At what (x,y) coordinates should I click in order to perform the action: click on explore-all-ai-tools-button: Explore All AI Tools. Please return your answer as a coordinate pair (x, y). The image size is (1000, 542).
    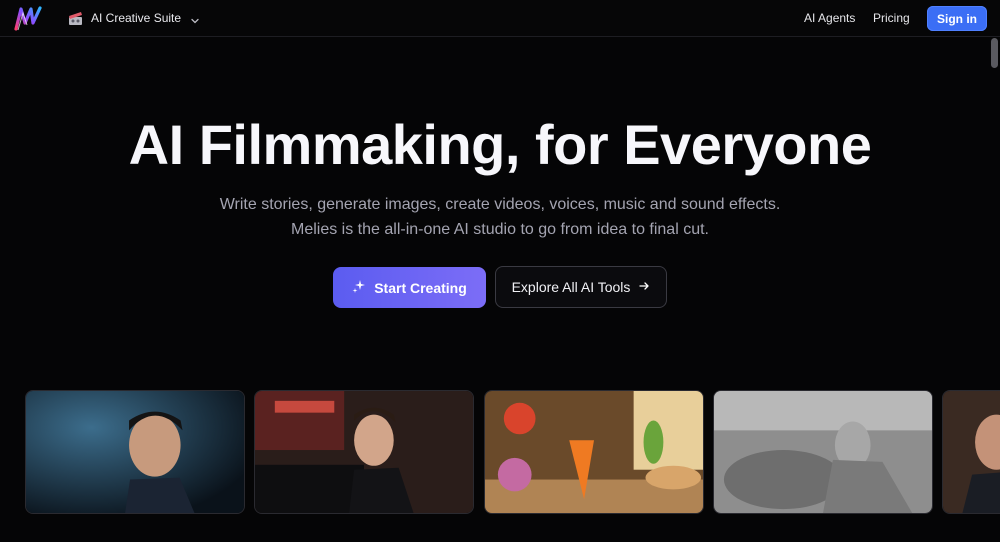
    Looking at the image, I should click on (581, 287).